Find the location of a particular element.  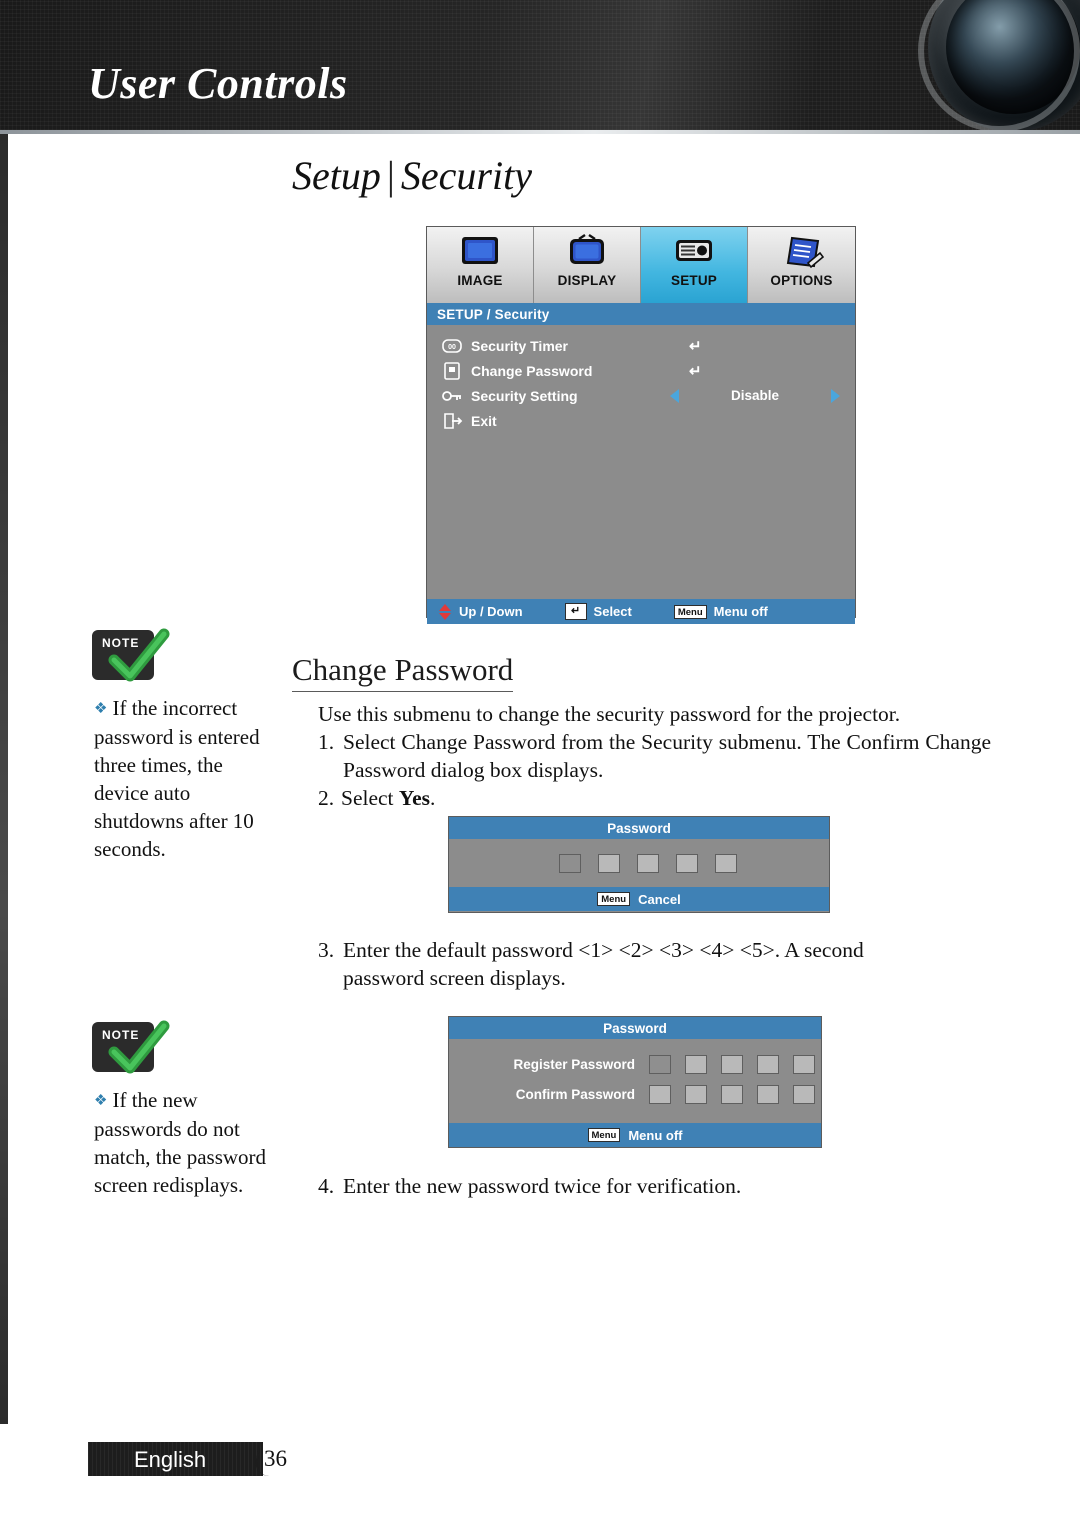

confirm-password-label: Confirm Password is located at coordinates (575, 1094).